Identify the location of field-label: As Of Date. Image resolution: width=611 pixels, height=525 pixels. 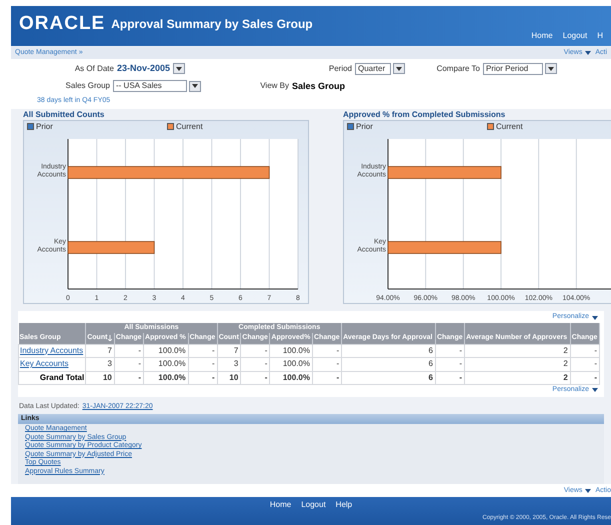
(94, 68).